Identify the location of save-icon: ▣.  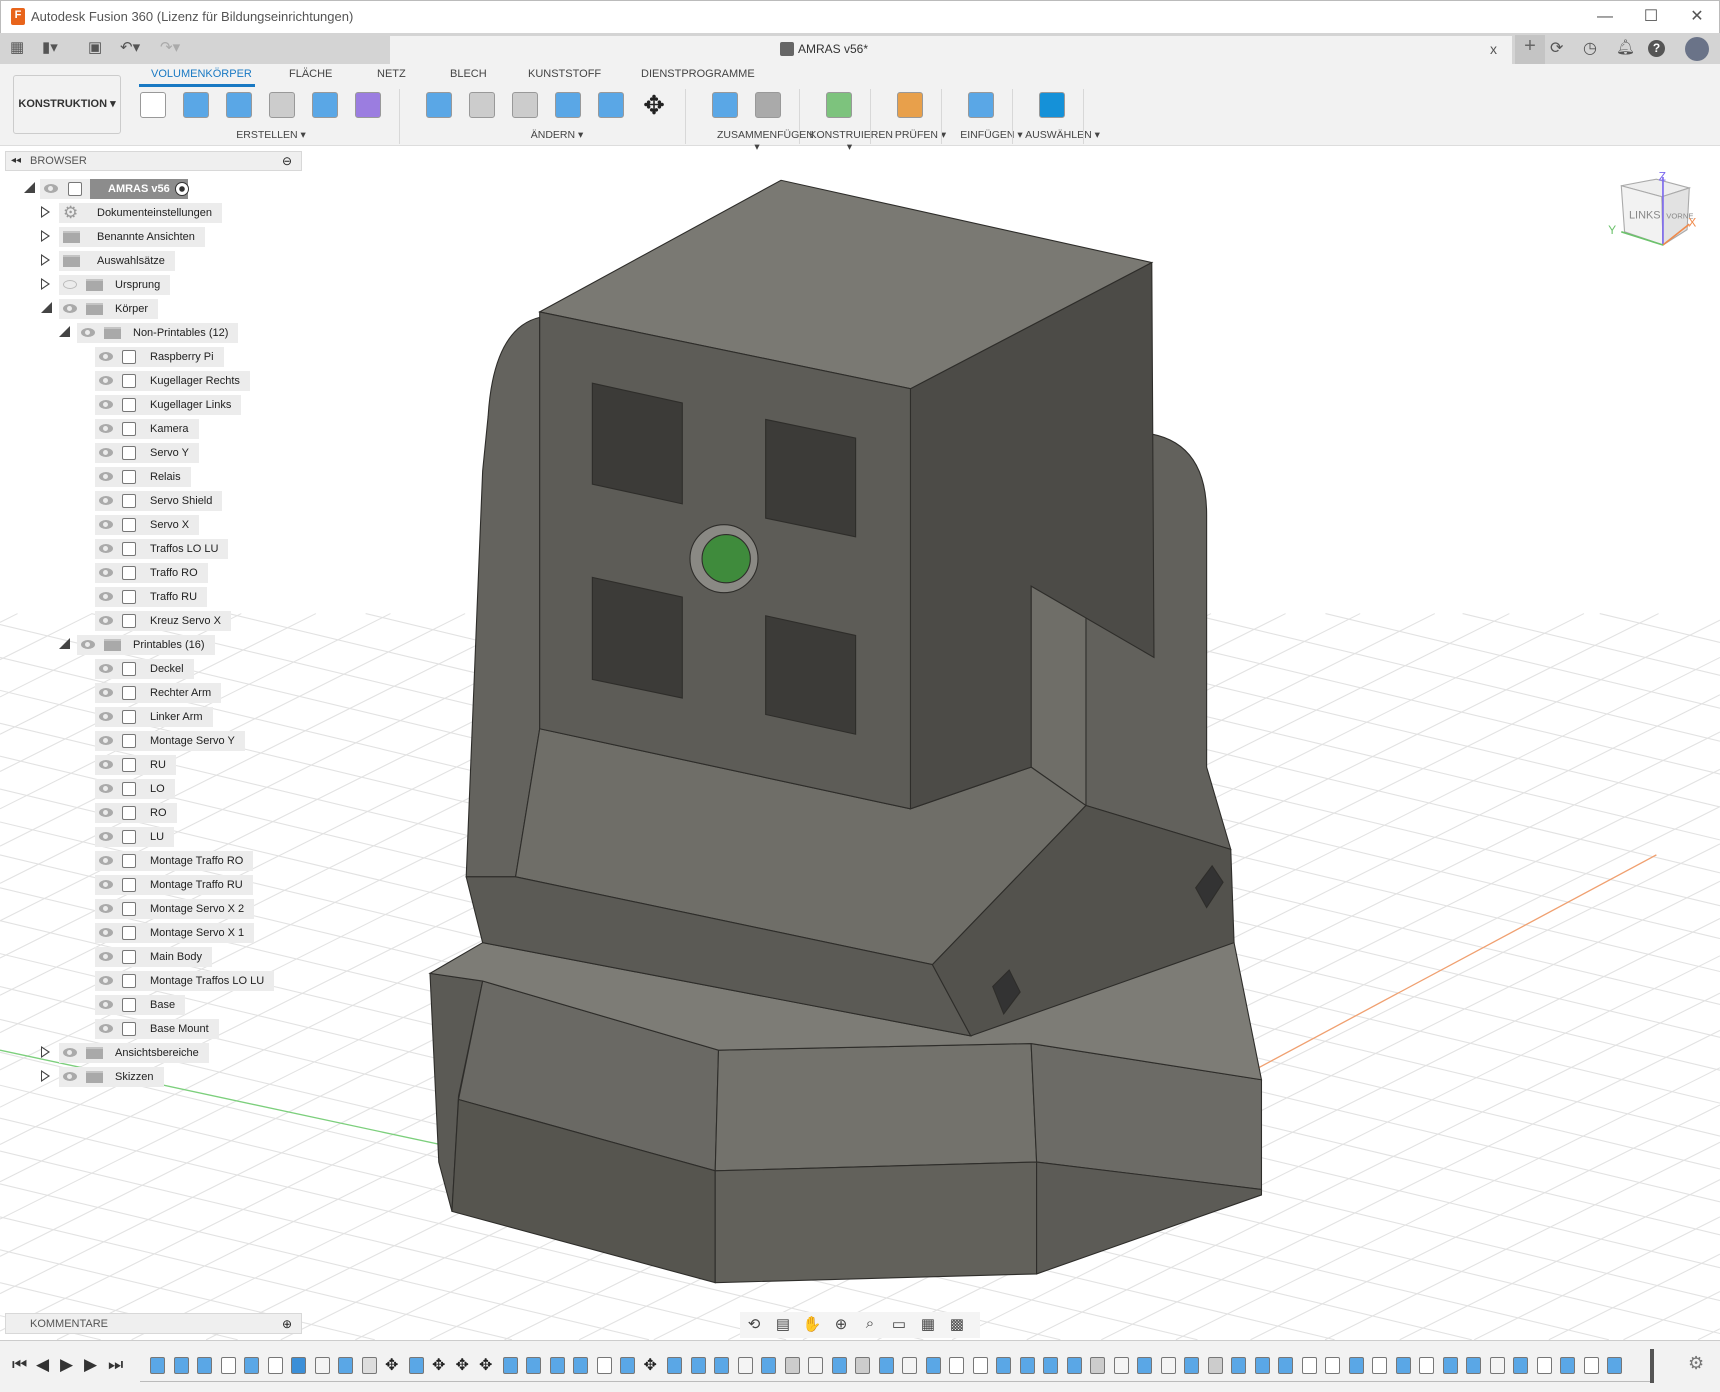
(95, 47).